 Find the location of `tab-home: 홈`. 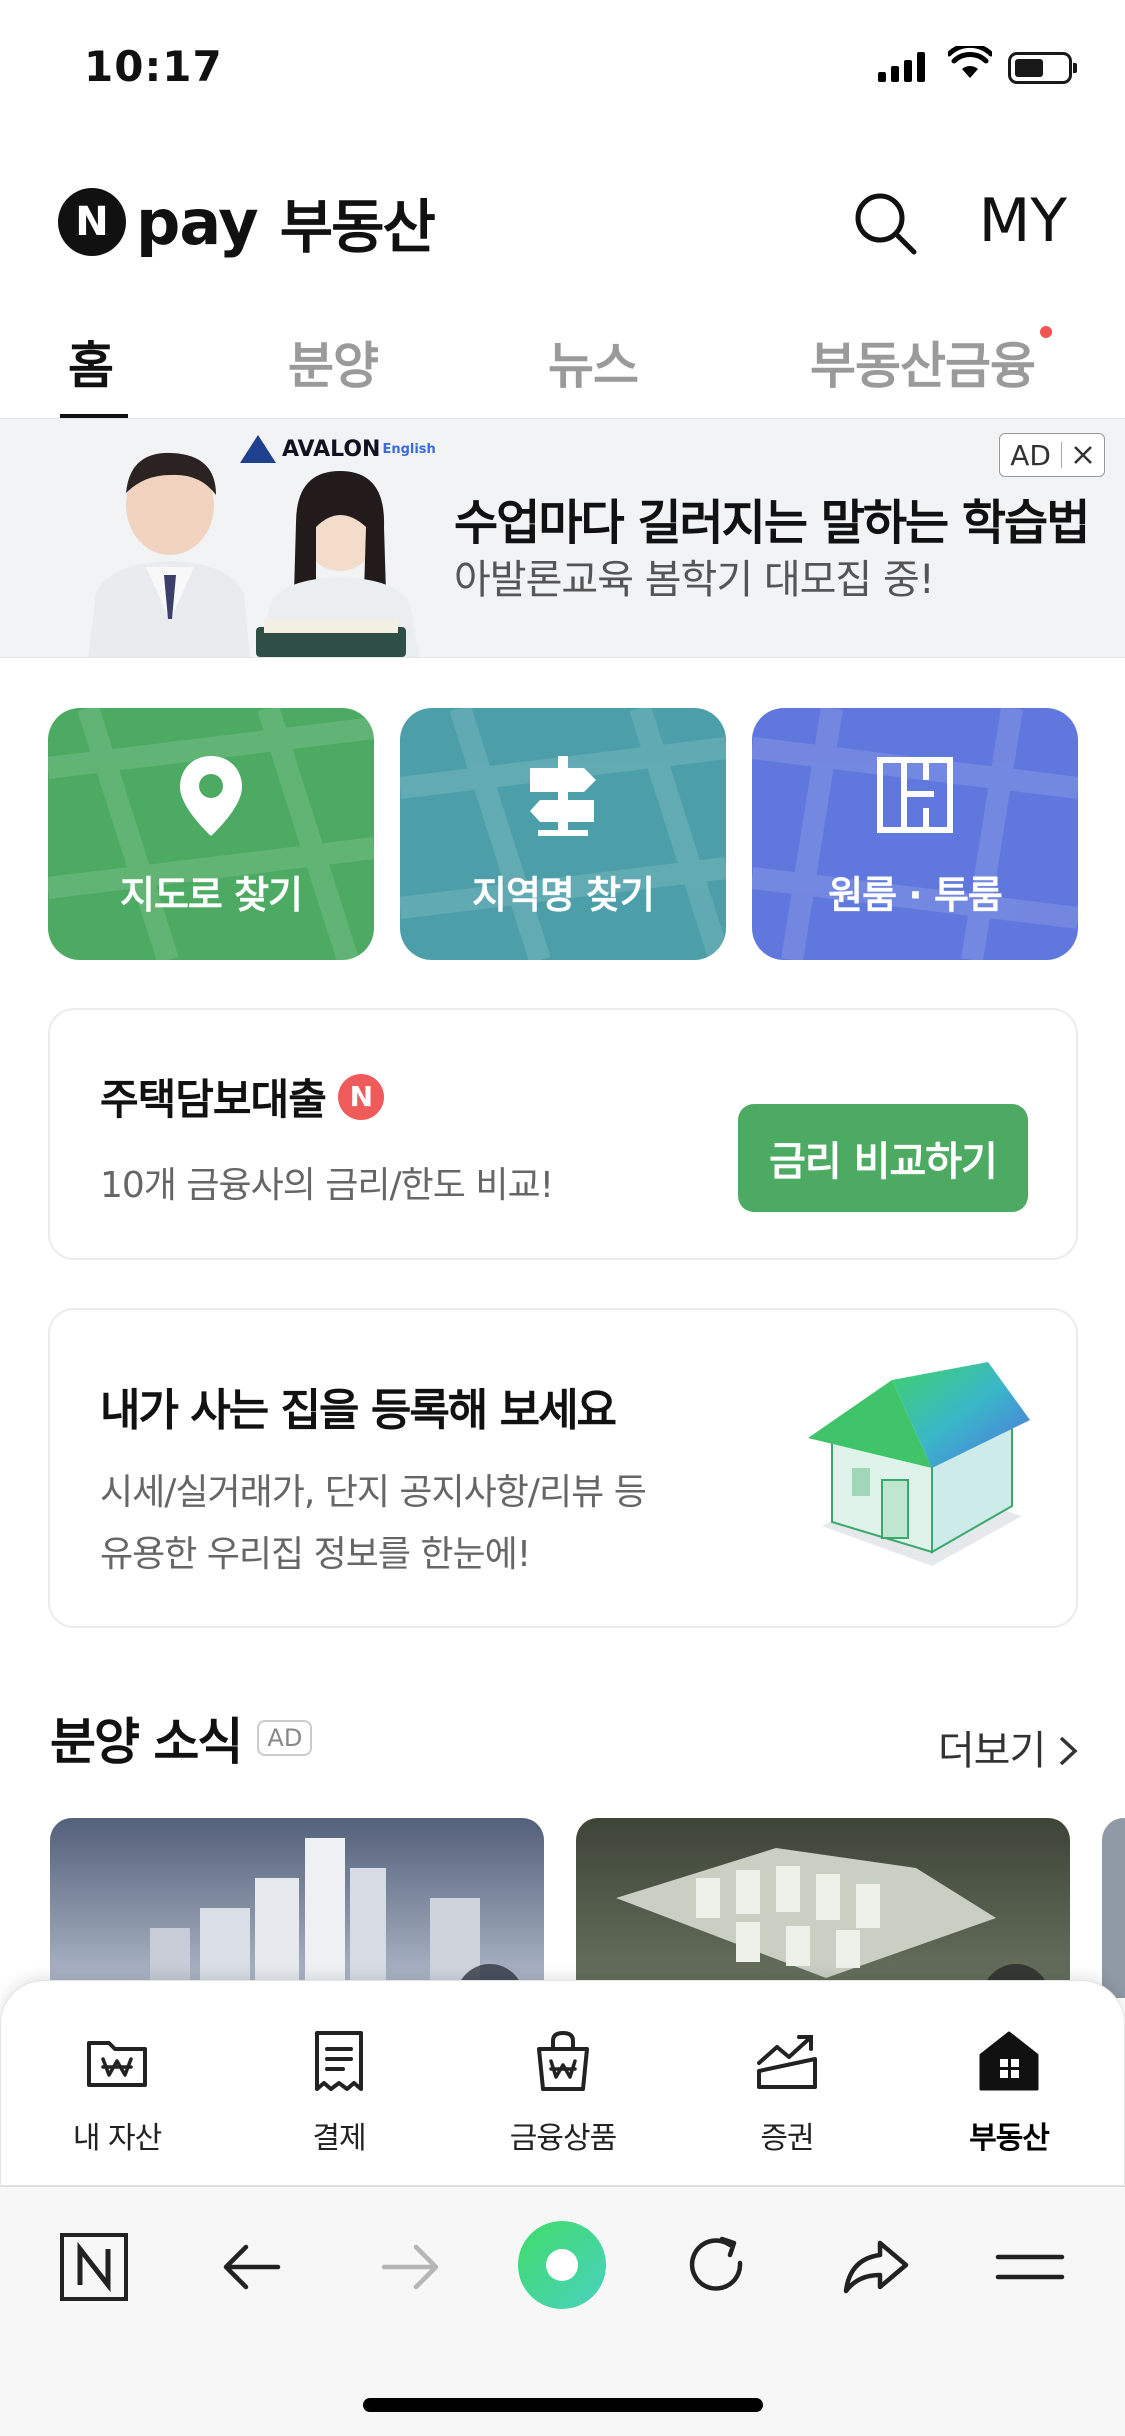

tab-home: 홈 is located at coordinates (91, 362).